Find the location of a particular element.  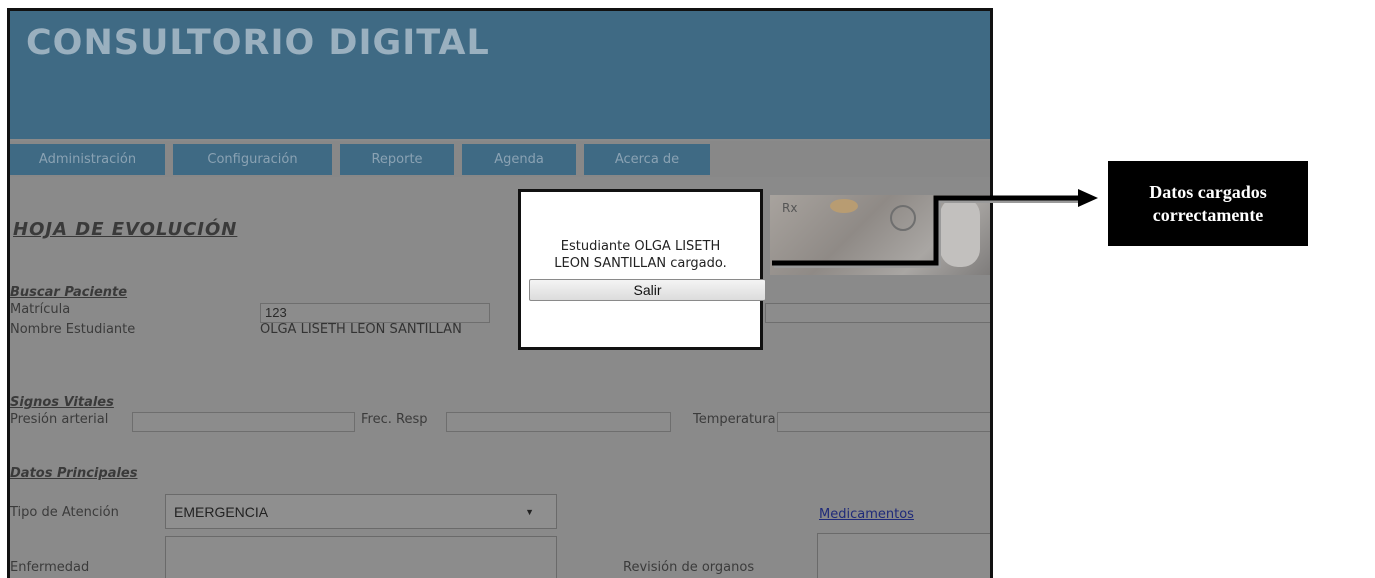

bottle-shape is located at coordinates (960, 232).